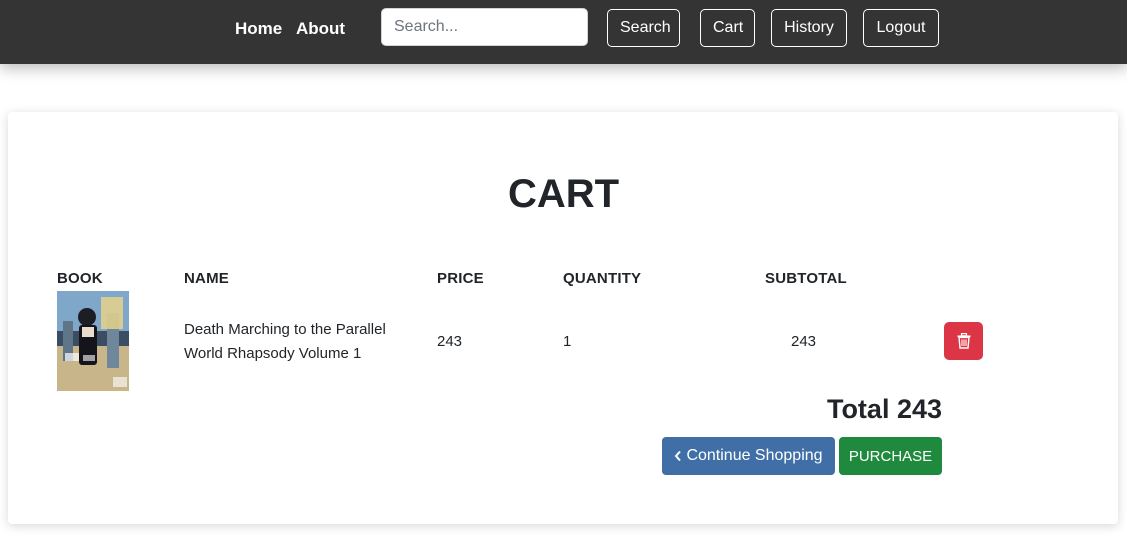  What do you see at coordinates (80, 278) in the screenshot?
I see `column-header-book: BOOK` at bounding box center [80, 278].